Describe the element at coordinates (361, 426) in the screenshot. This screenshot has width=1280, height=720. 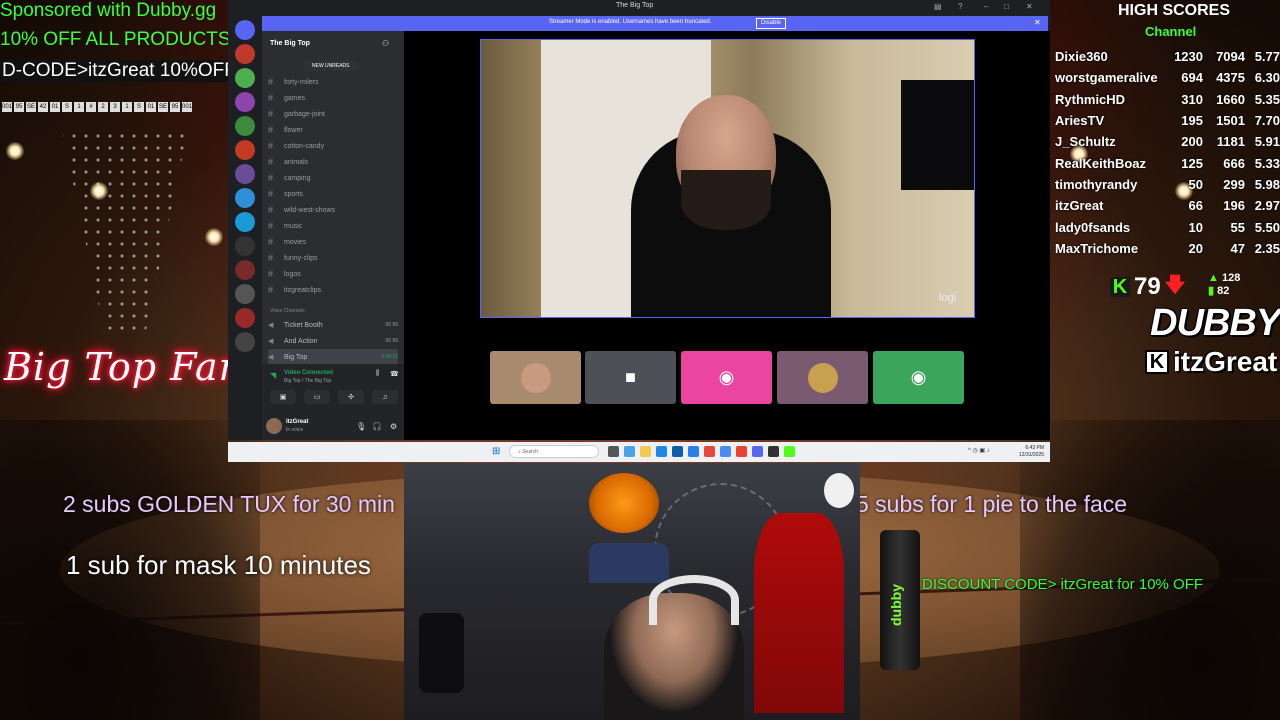
I see `microphone-icon: 🎙` at that location.